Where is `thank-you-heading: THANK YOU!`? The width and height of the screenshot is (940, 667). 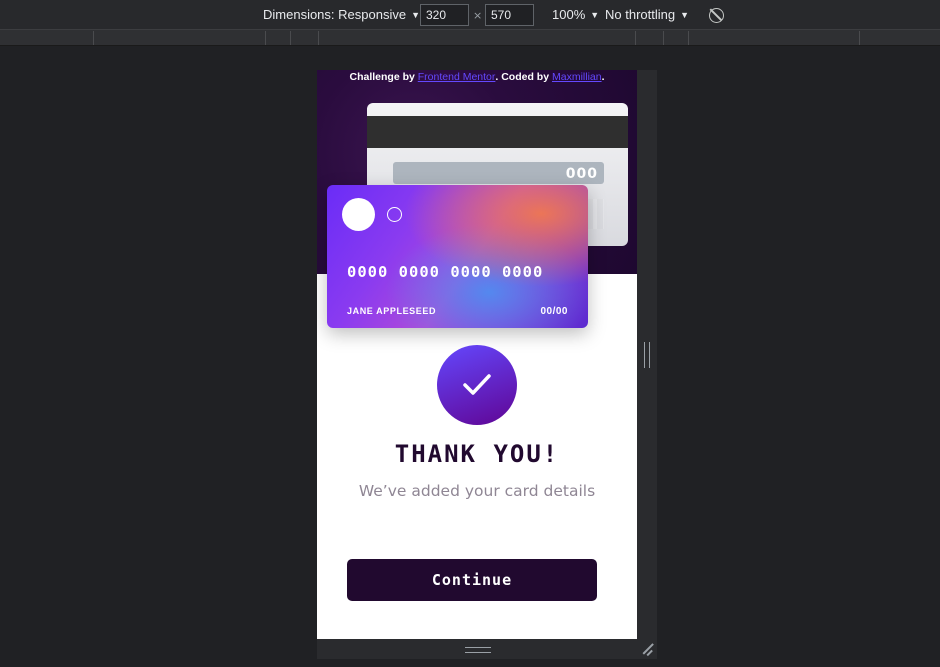 thank-you-heading: THANK YOU! is located at coordinates (477, 454).